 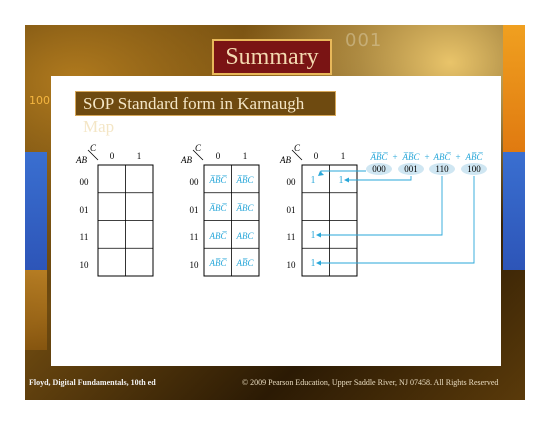 What do you see at coordinates (245, 263) in the screenshot?
I see `kmap-term-cell: AB̅C` at bounding box center [245, 263].